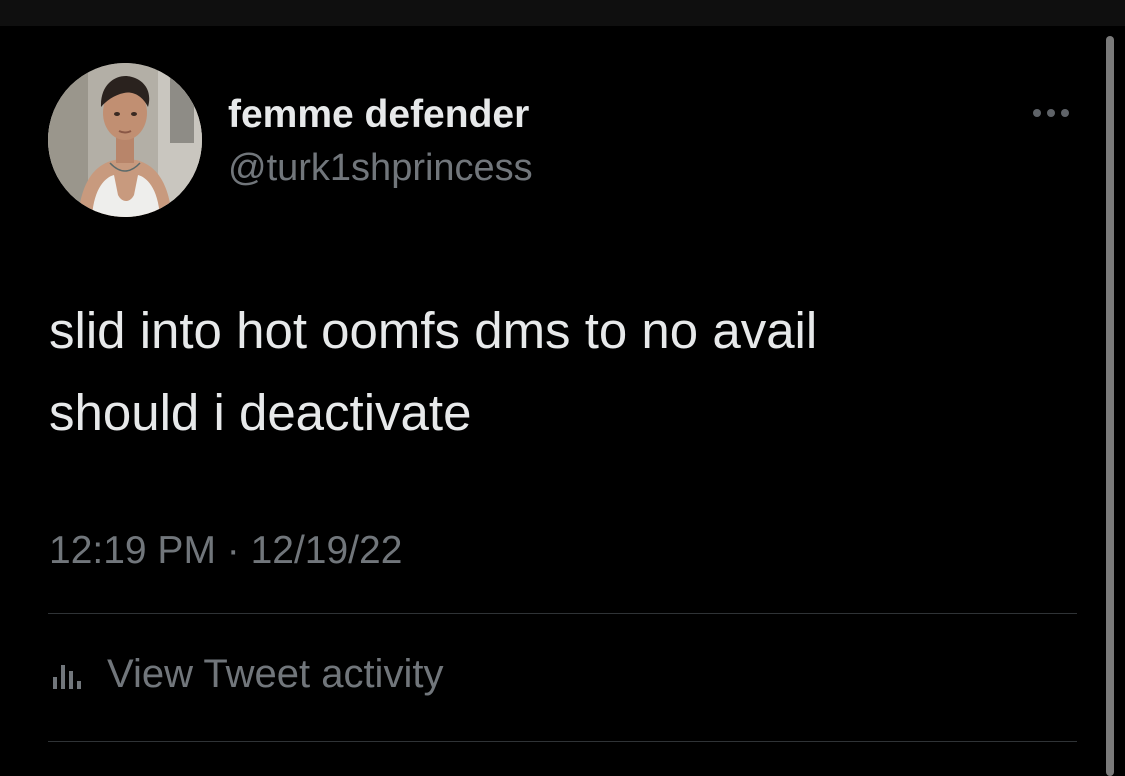  I want to click on avatar, so click(125, 140).